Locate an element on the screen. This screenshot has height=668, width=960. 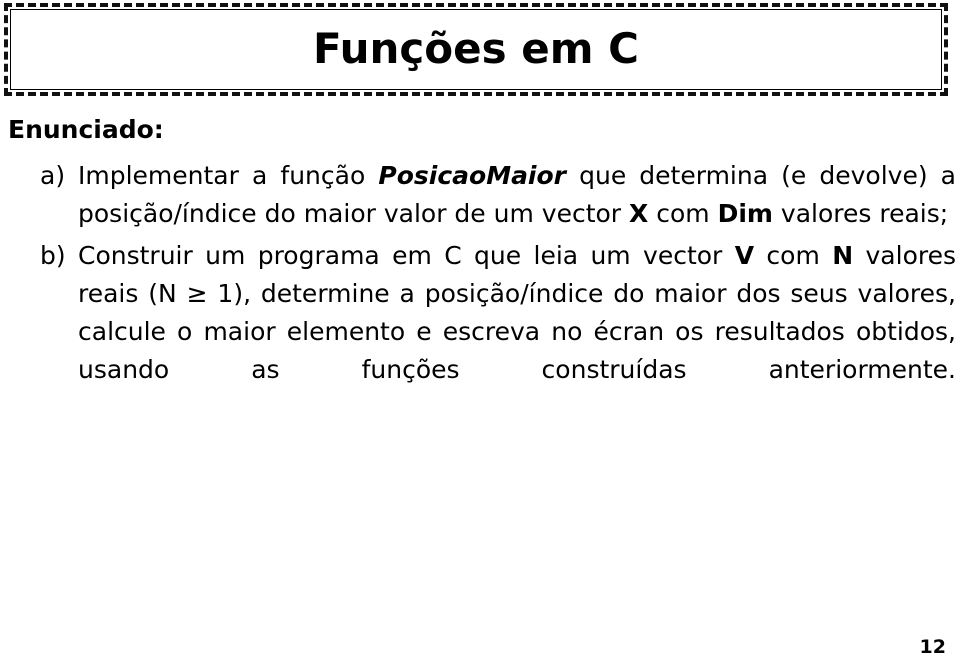
title-banner-inner: Funções em C is located at coordinates (476, 49).